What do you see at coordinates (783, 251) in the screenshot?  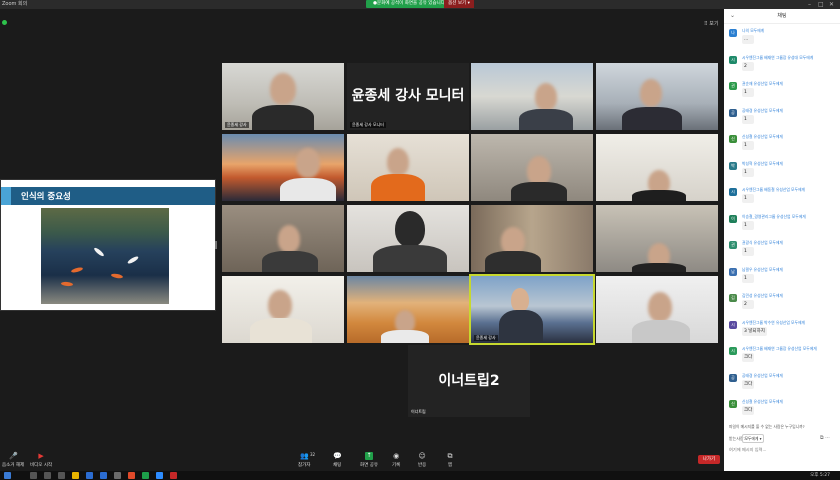 I see `chat-message: 권 권광식 유성산업 모두에게 1` at bounding box center [783, 251].